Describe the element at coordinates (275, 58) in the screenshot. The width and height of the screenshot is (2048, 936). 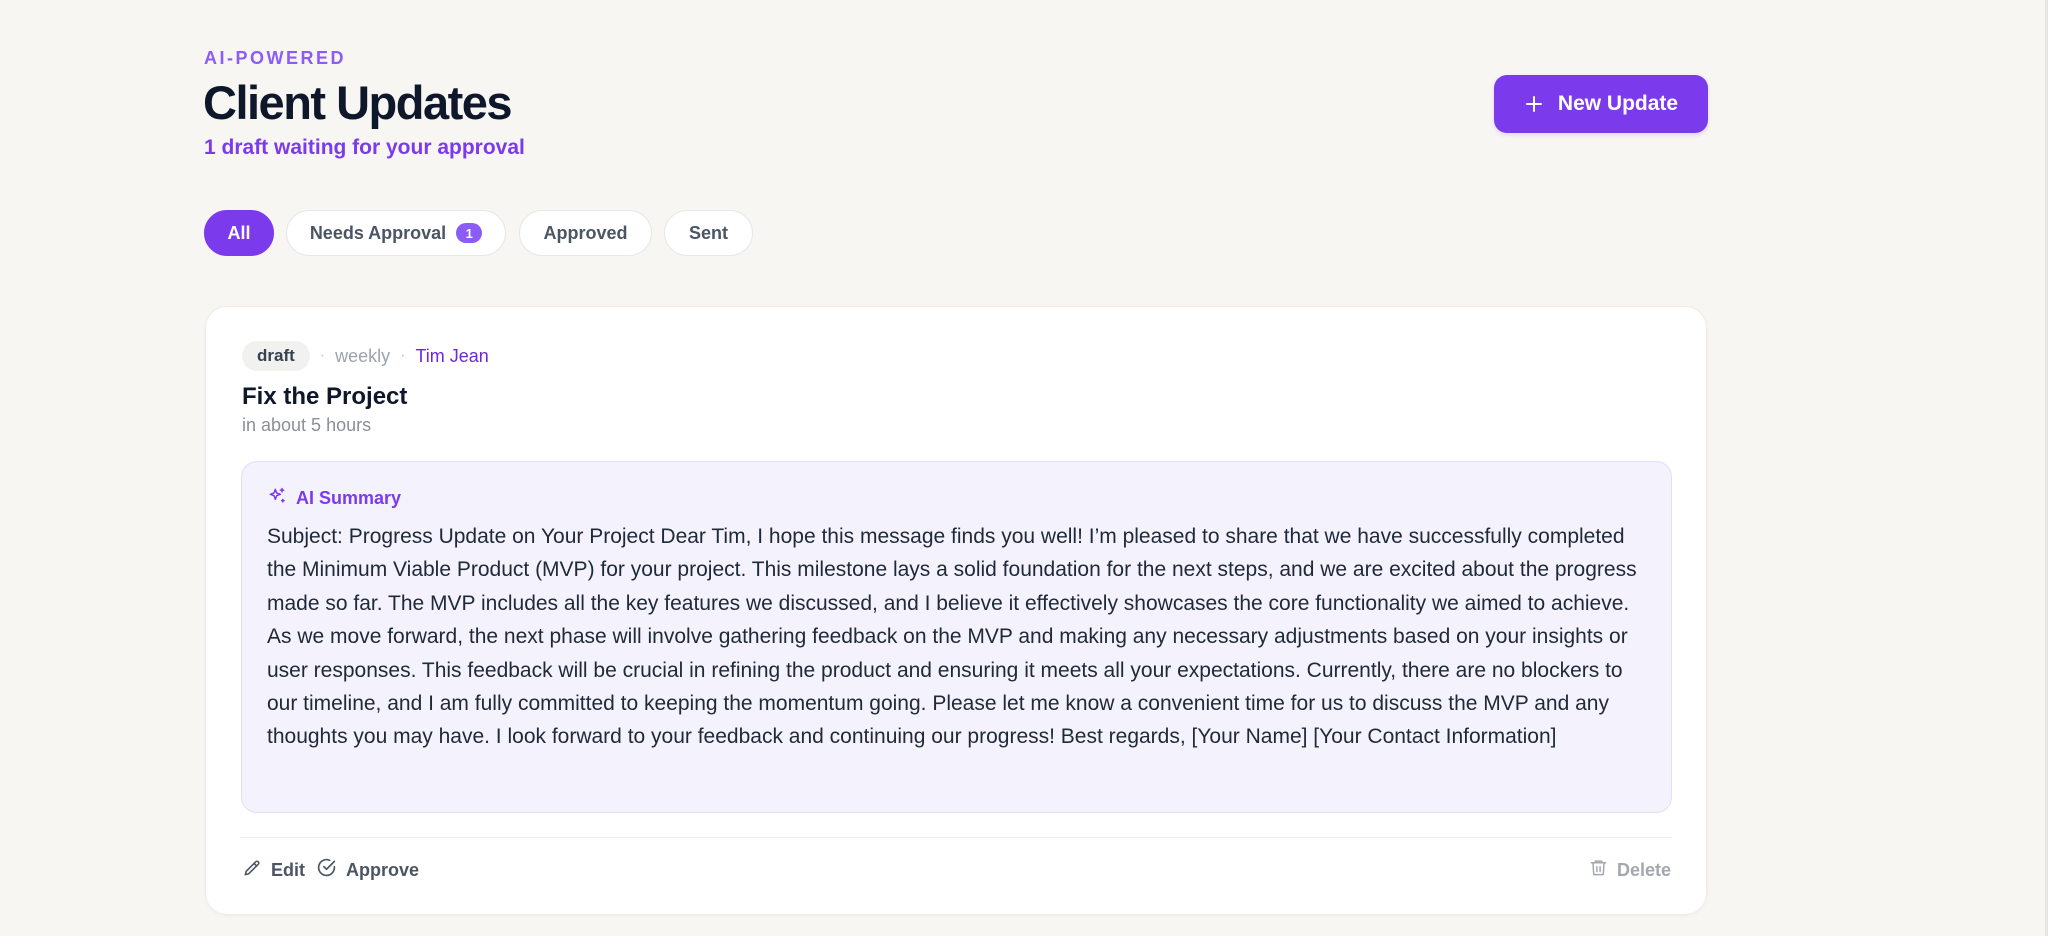
I see `eyebrow-label: AI-POWERED` at that location.